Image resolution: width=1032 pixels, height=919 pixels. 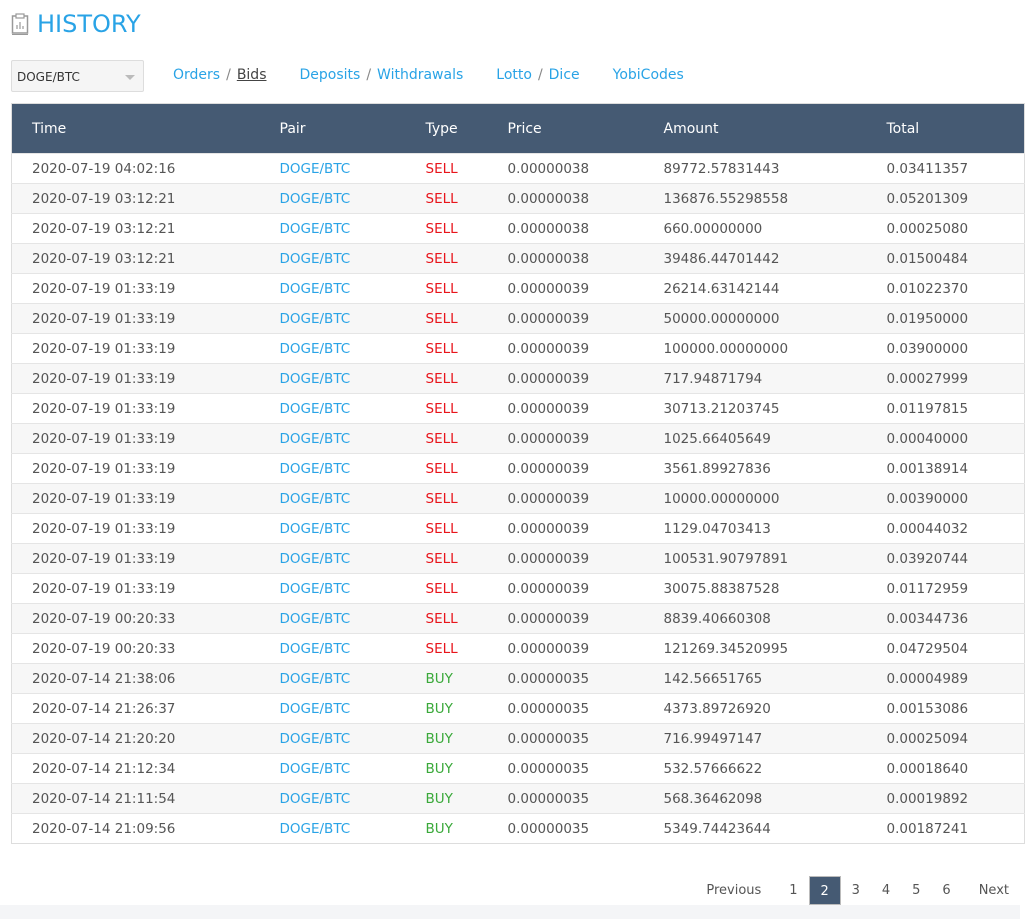 What do you see at coordinates (585, 228) in the screenshot?
I see `cell-price: 0.00000038` at bounding box center [585, 228].